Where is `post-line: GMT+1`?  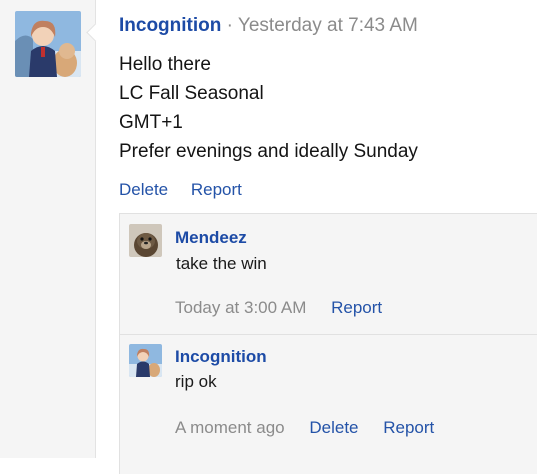 post-line: GMT+1 is located at coordinates (151, 122).